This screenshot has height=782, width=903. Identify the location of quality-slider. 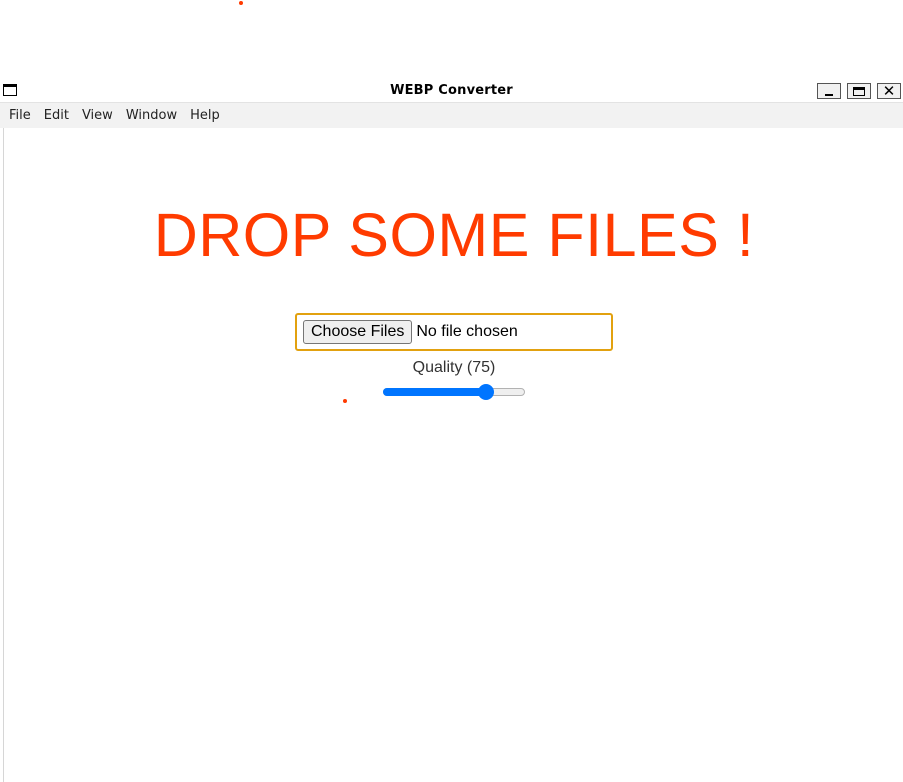
(454, 392).